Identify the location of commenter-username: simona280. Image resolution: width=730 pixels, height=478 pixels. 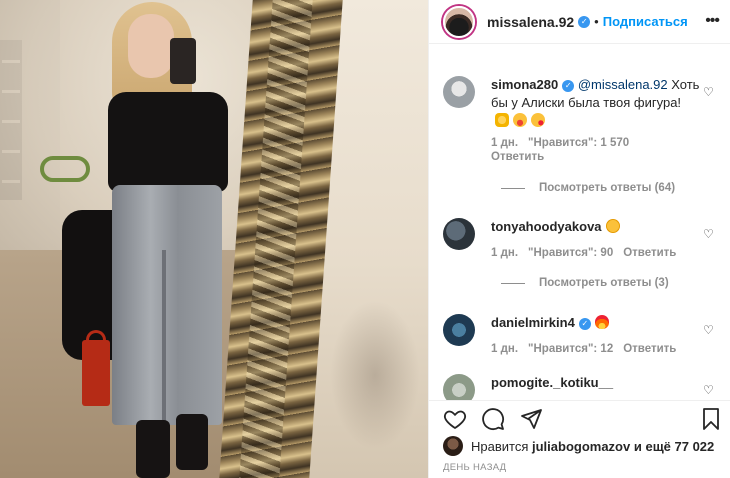
(524, 84).